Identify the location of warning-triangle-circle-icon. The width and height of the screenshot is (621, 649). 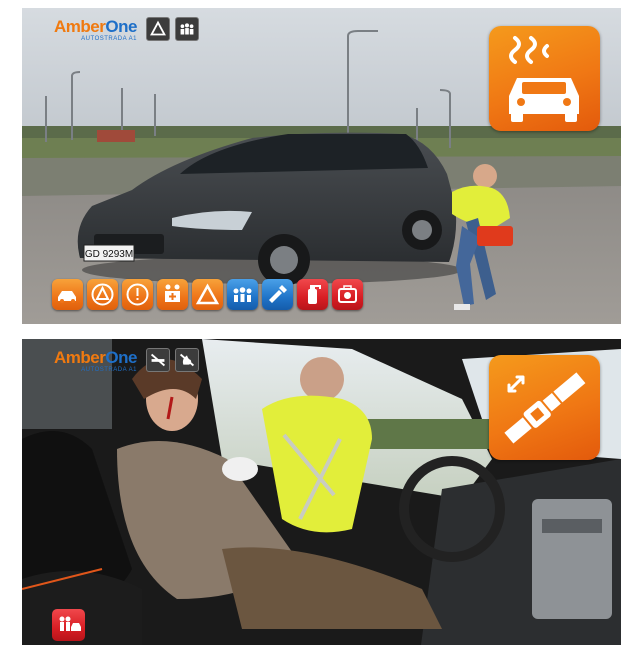
(102, 294).